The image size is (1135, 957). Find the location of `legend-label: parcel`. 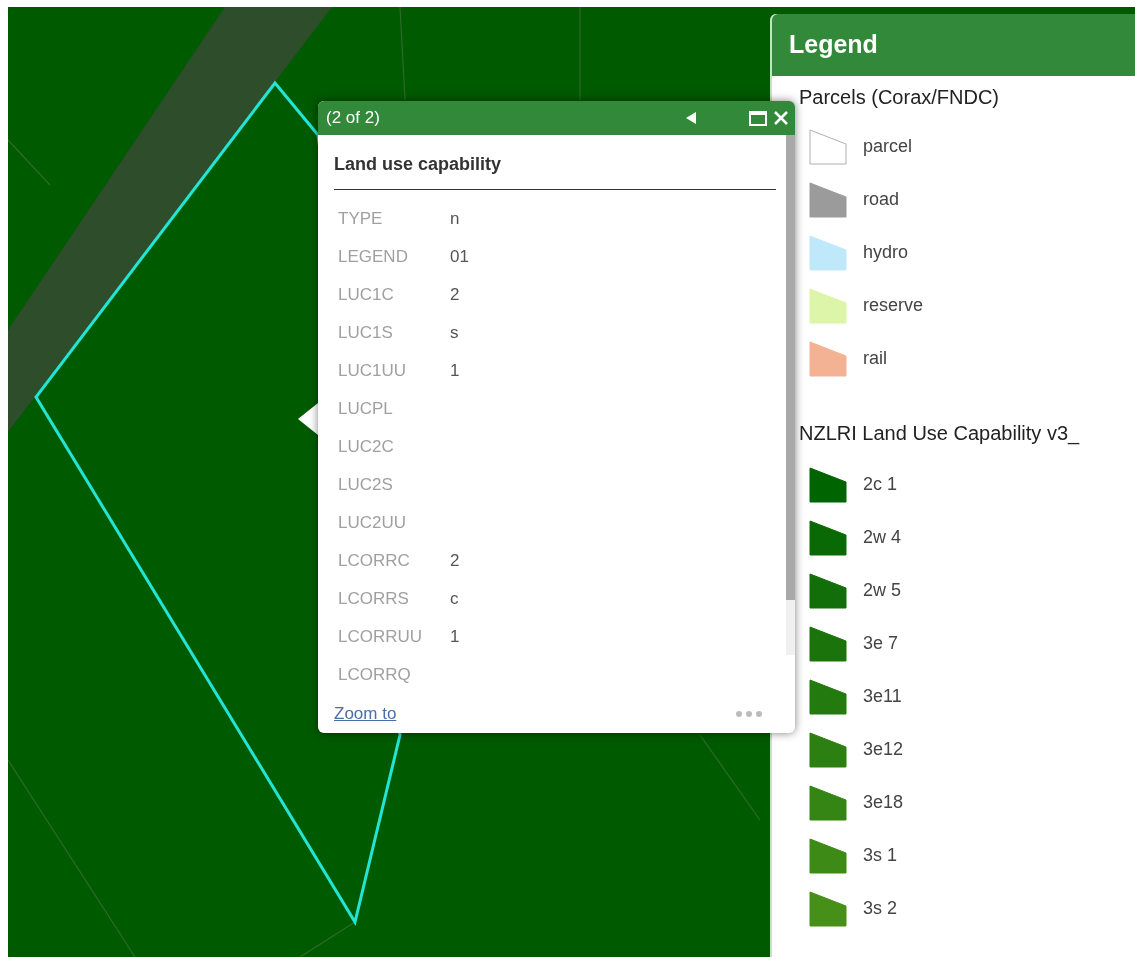

legend-label: parcel is located at coordinates (888, 146).